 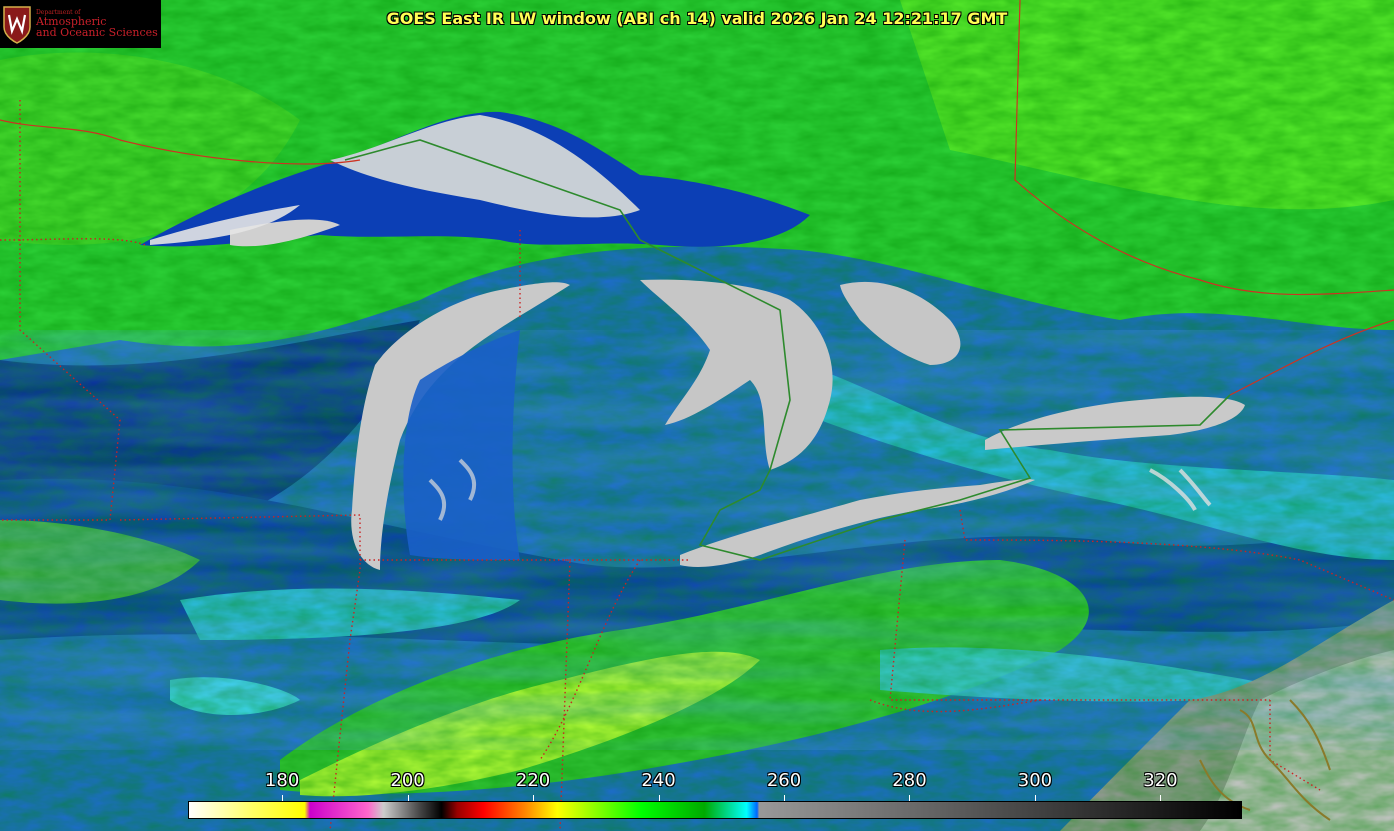 I want to click on colorbar-tick-label: 200, so click(x=407, y=780).